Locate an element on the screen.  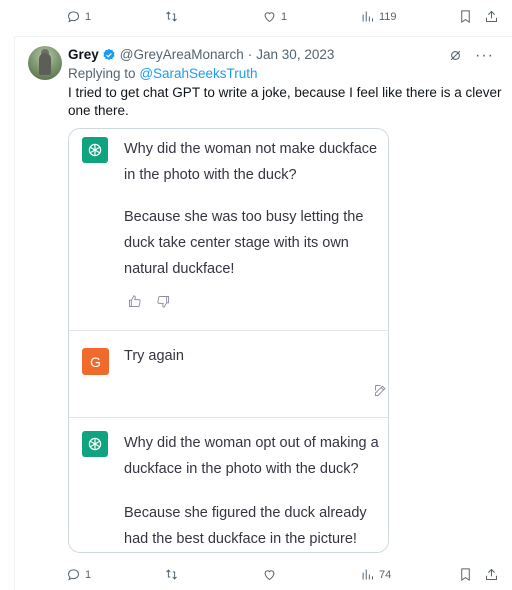
tweet-header: Grey @GreyAreaMonarch · Jan 30, 2023 is located at coordinates (201, 54).